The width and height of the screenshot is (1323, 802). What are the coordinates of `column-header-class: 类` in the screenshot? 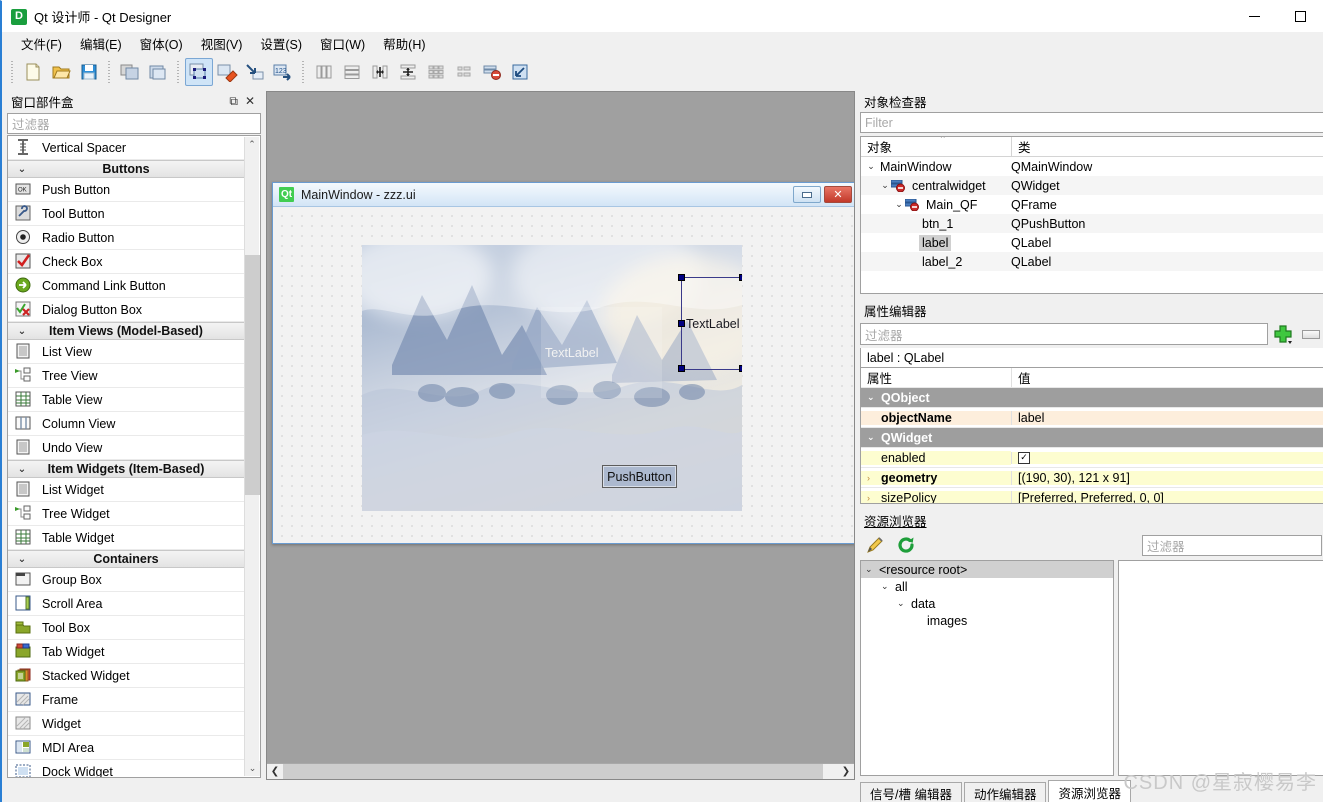 It's located at (1167, 146).